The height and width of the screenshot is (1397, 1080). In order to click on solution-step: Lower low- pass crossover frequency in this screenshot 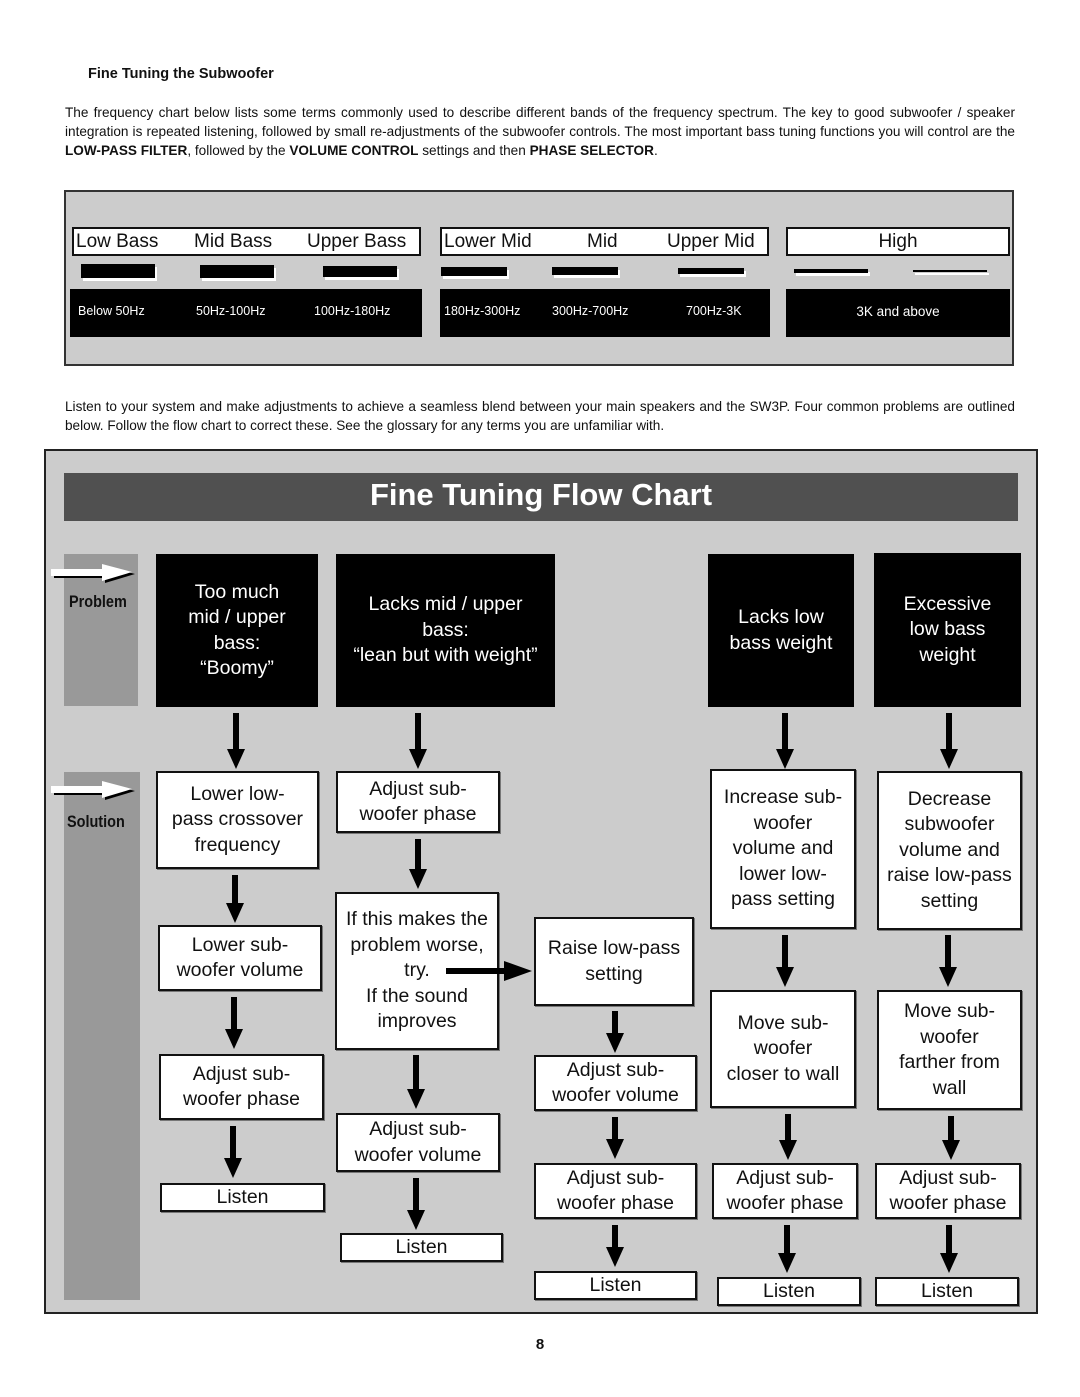, I will do `click(237, 820)`.